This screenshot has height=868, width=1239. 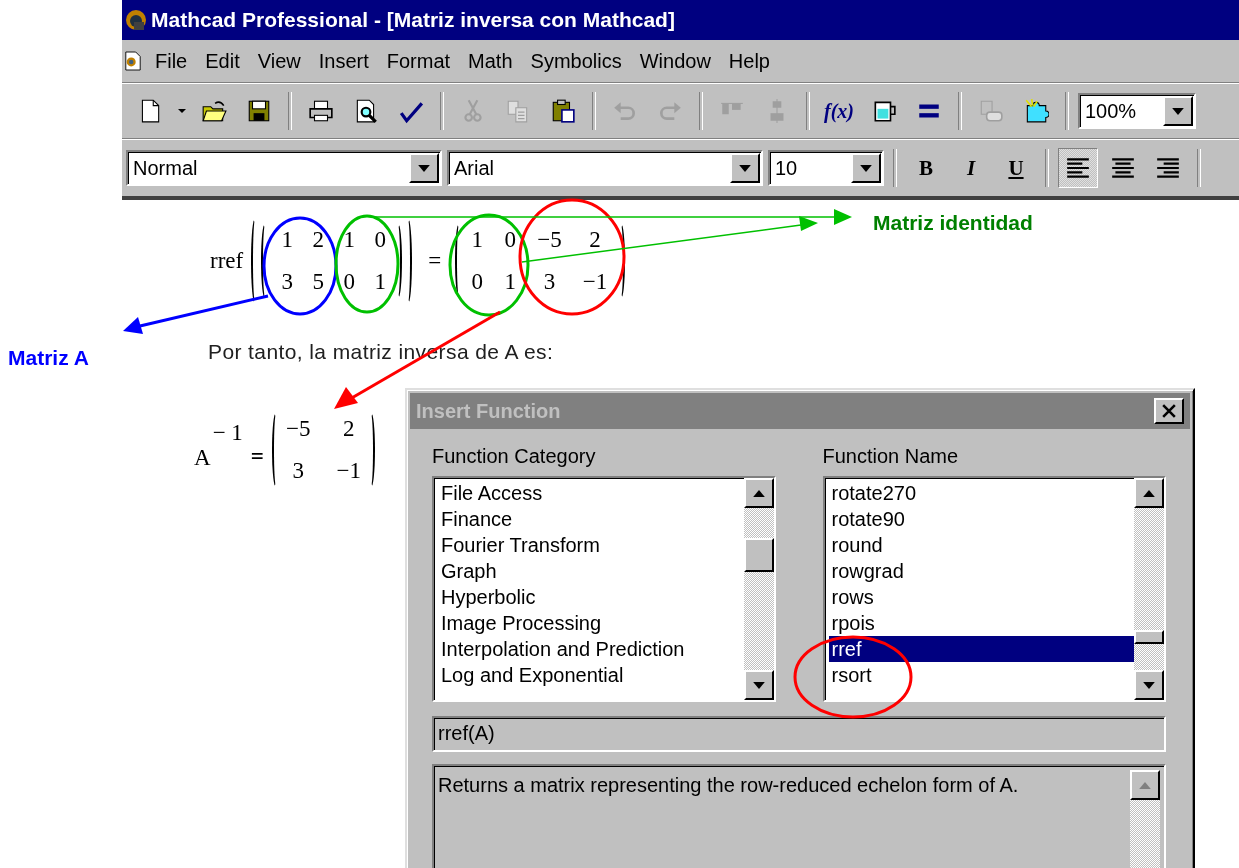 What do you see at coordinates (799, 734) in the screenshot?
I see `signature-field: rref(A)` at bounding box center [799, 734].